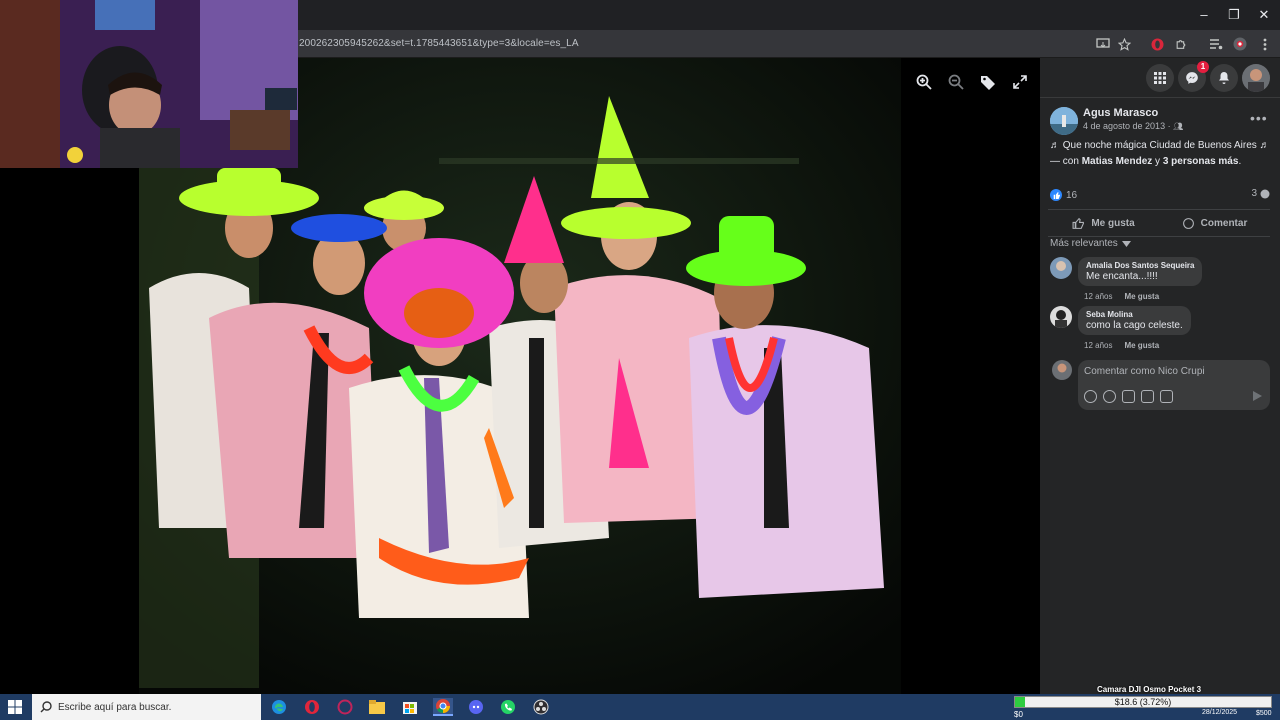 The width and height of the screenshot is (1280, 720). What do you see at coordinates (1134, 314) in the screenshot?
I see `comment-author: Seba Molina` at bounding box center [1134, 314].